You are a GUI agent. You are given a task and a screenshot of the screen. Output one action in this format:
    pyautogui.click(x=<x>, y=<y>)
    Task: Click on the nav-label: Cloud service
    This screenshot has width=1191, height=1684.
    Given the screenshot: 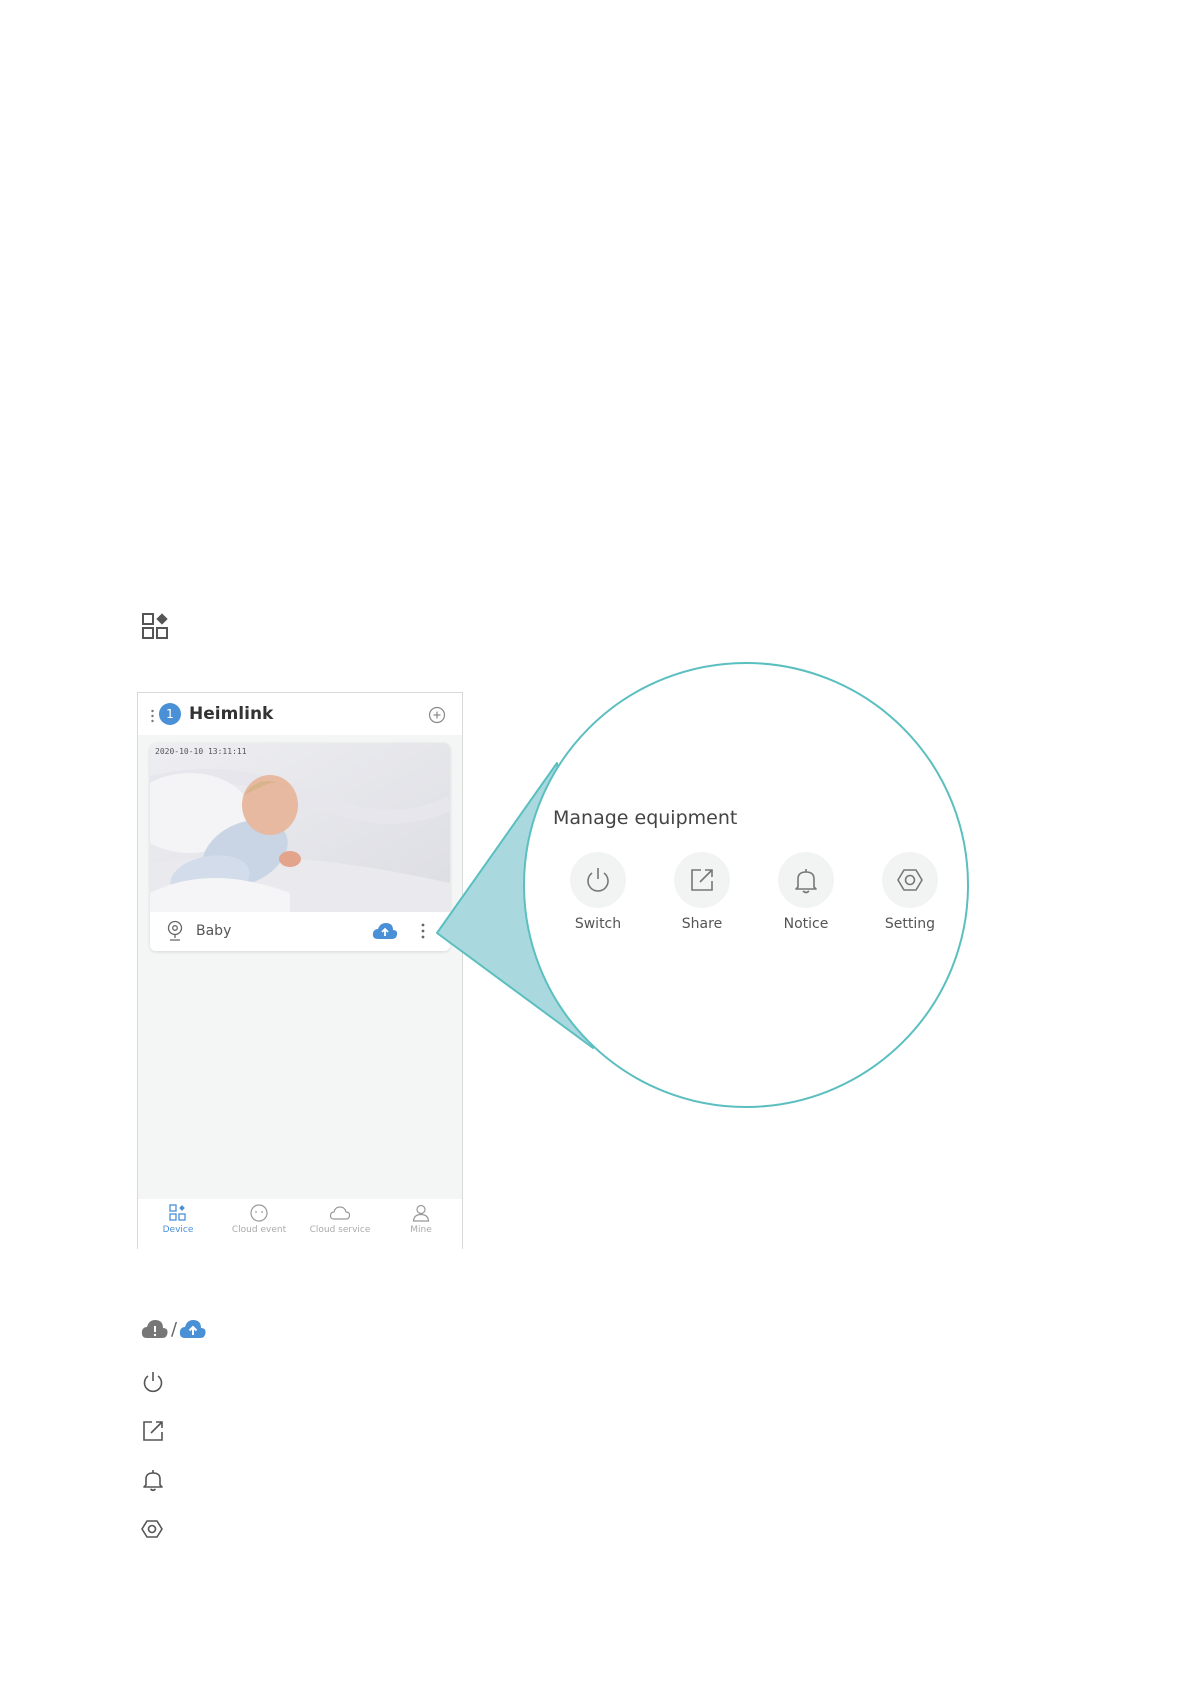 What is the action you would take?
    pyautogui.click(x=340, y=1230)
    